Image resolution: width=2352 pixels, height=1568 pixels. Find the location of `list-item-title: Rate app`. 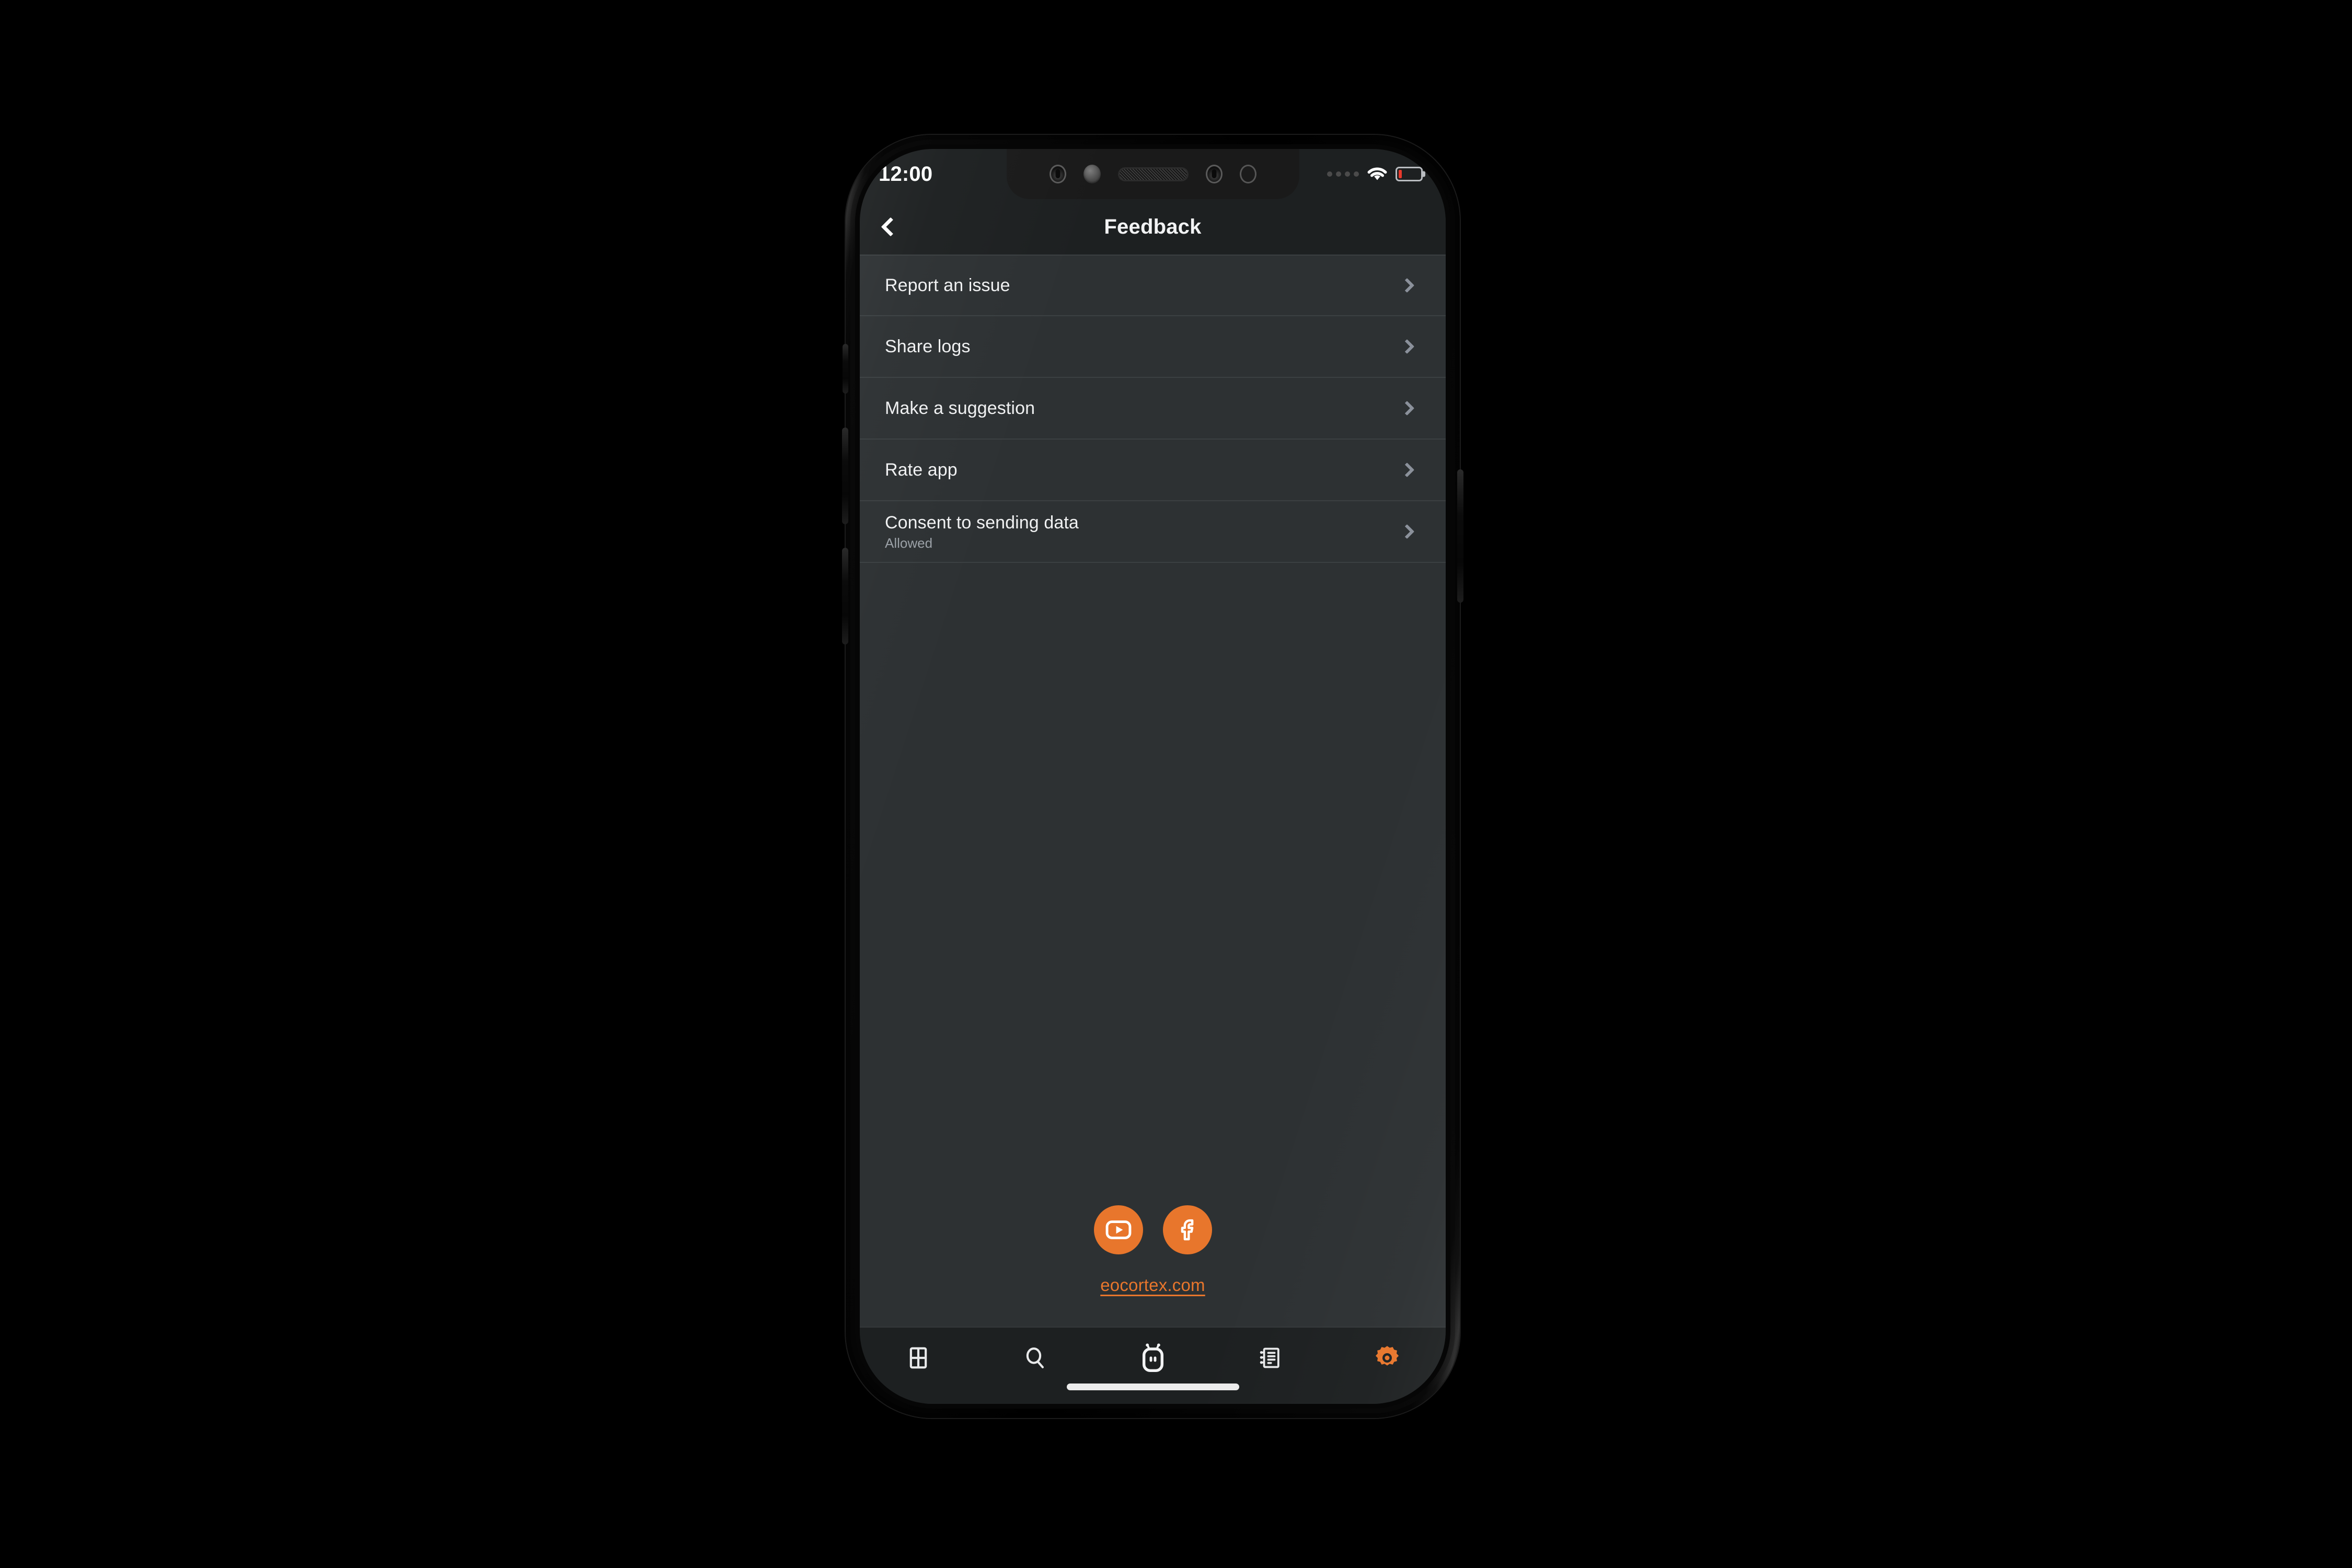

list-item-title: Rate app is located at coordinates (921, 469).